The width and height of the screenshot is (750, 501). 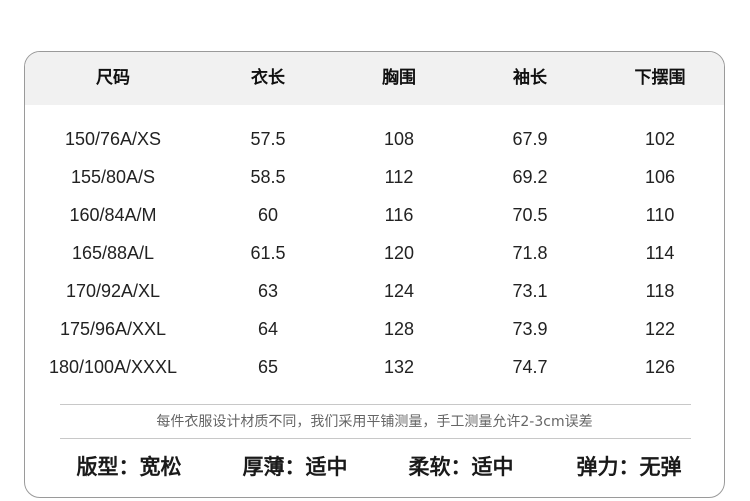 What do you see at coordinates (629, 467) in the screenshot?
I see `attr-elasticity: 弹力：无弹` at bounding box center [629, 467].